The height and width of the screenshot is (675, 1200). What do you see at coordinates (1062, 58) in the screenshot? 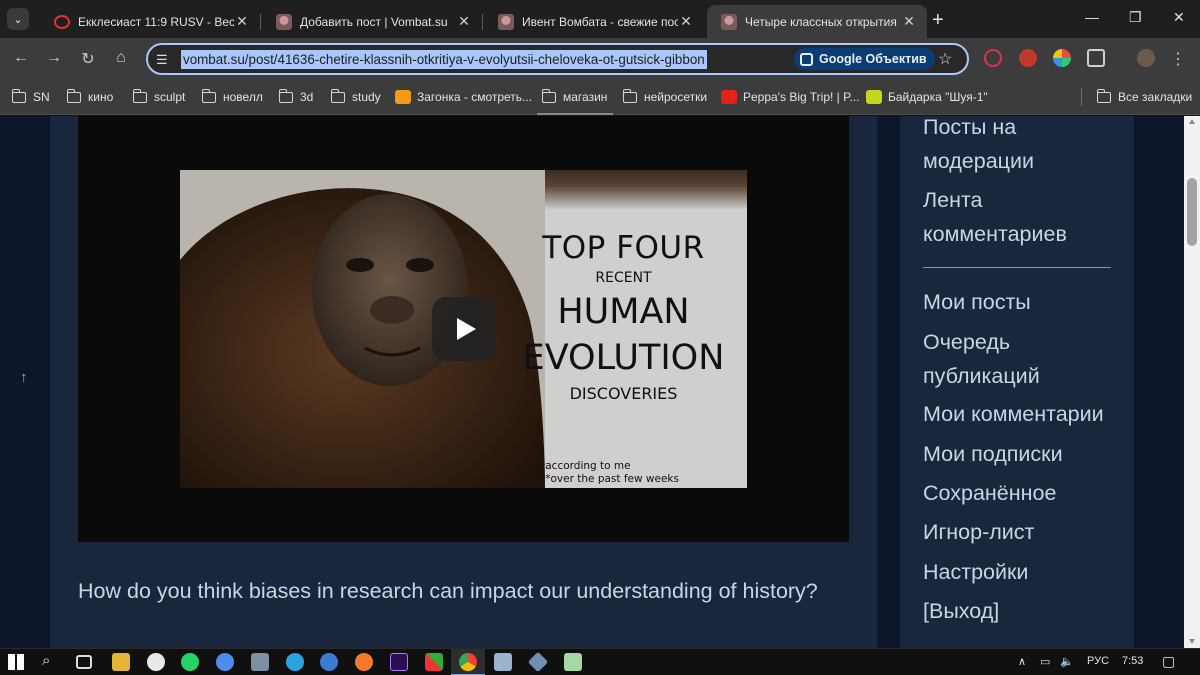
I see `color-extension-icon` at bounding box center [1062, 58].